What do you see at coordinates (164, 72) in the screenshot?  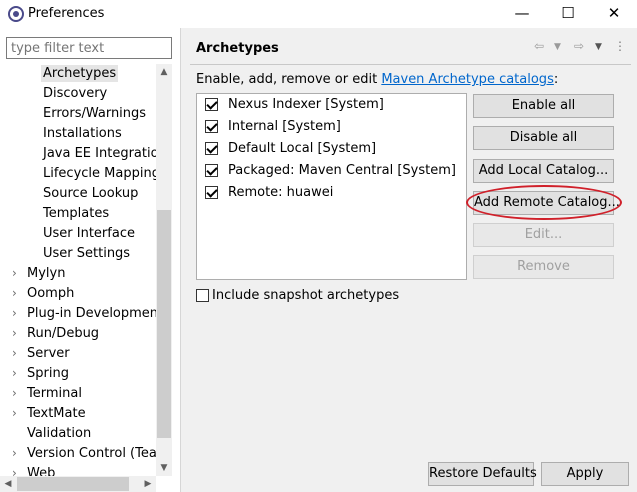 I see `scroll-up-arrow-icon: ▲` at bounding box center [164, 72].